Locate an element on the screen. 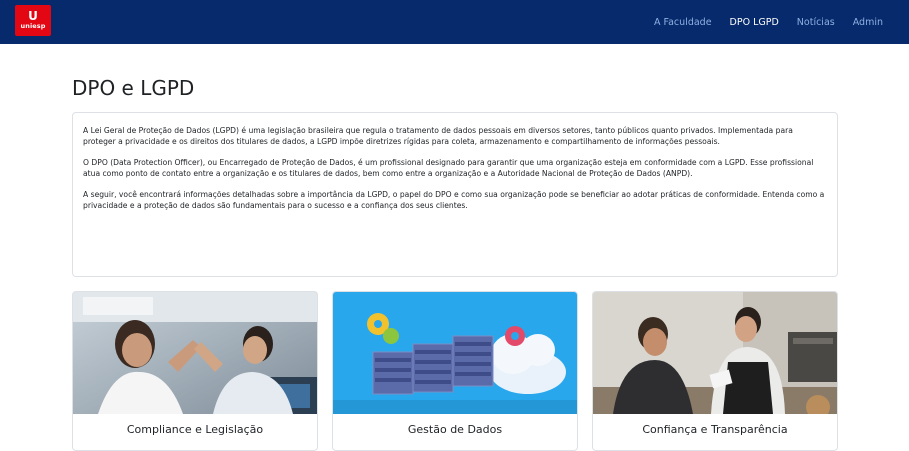 Image resolution: width=909 pixels, height=451 pixels. uniesp-logo: U uniesp is located at coordinates (33, 20).